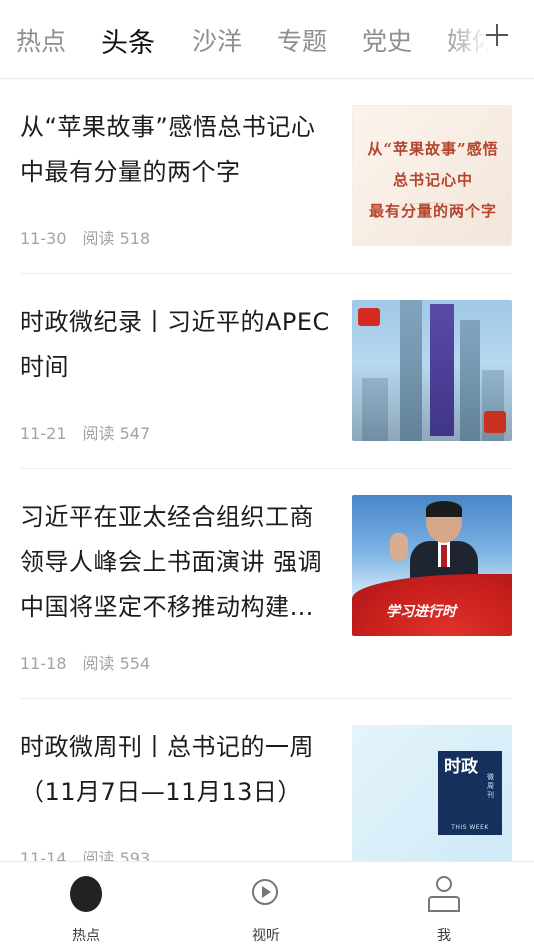 Image resolution: width=534 pixels, height=951 pixels. What do you see at coordinates (470, 793) in the screenshot?
I see `weekly-logo: 时政 微周刊 THIS WEEK` at bounding box center [470, 793].